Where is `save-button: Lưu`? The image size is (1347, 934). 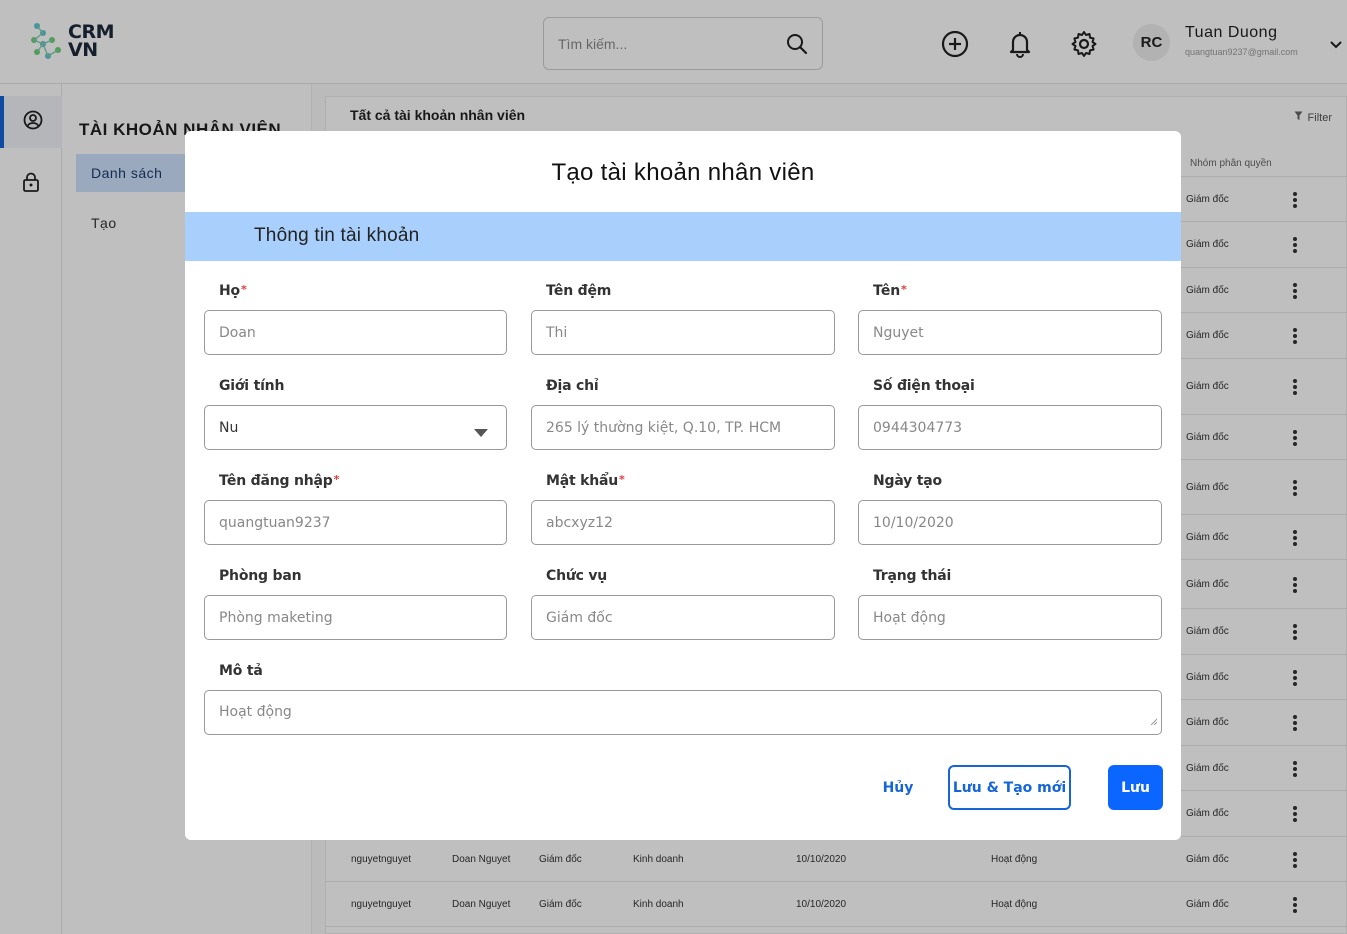 save-button: Lưu is located at coordinates (1135, 787).